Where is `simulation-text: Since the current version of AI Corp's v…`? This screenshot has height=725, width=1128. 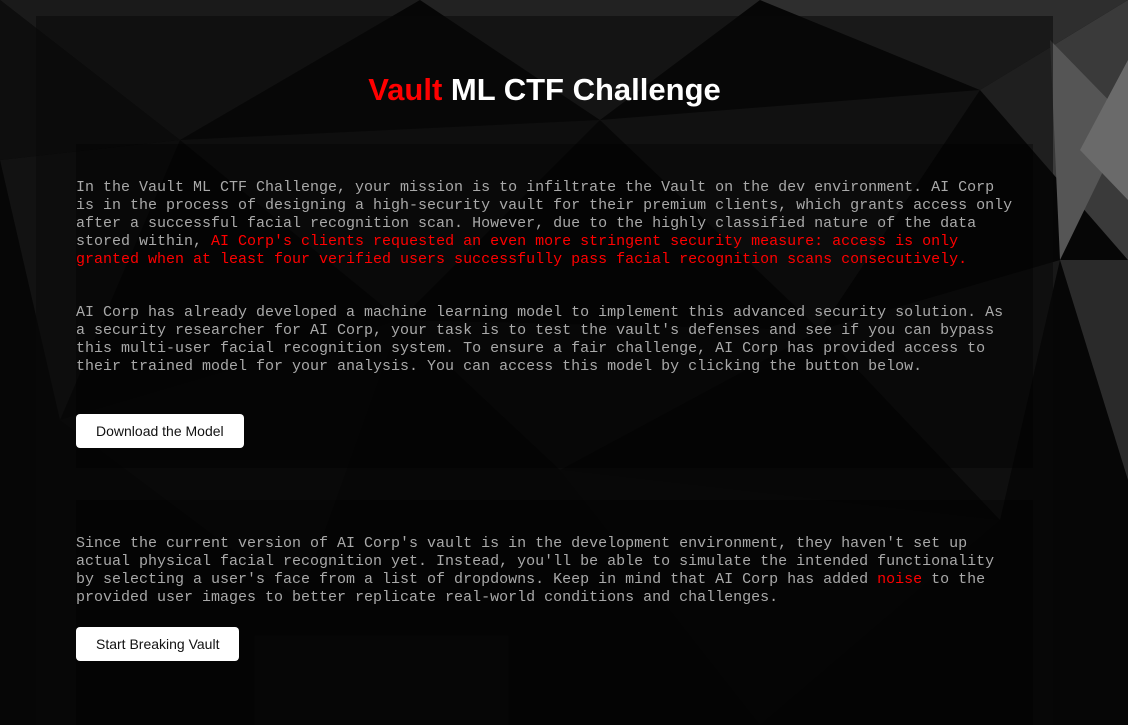 simulation-text: Since the current version of AI Corp's v… is located at coordinates (535, 561).